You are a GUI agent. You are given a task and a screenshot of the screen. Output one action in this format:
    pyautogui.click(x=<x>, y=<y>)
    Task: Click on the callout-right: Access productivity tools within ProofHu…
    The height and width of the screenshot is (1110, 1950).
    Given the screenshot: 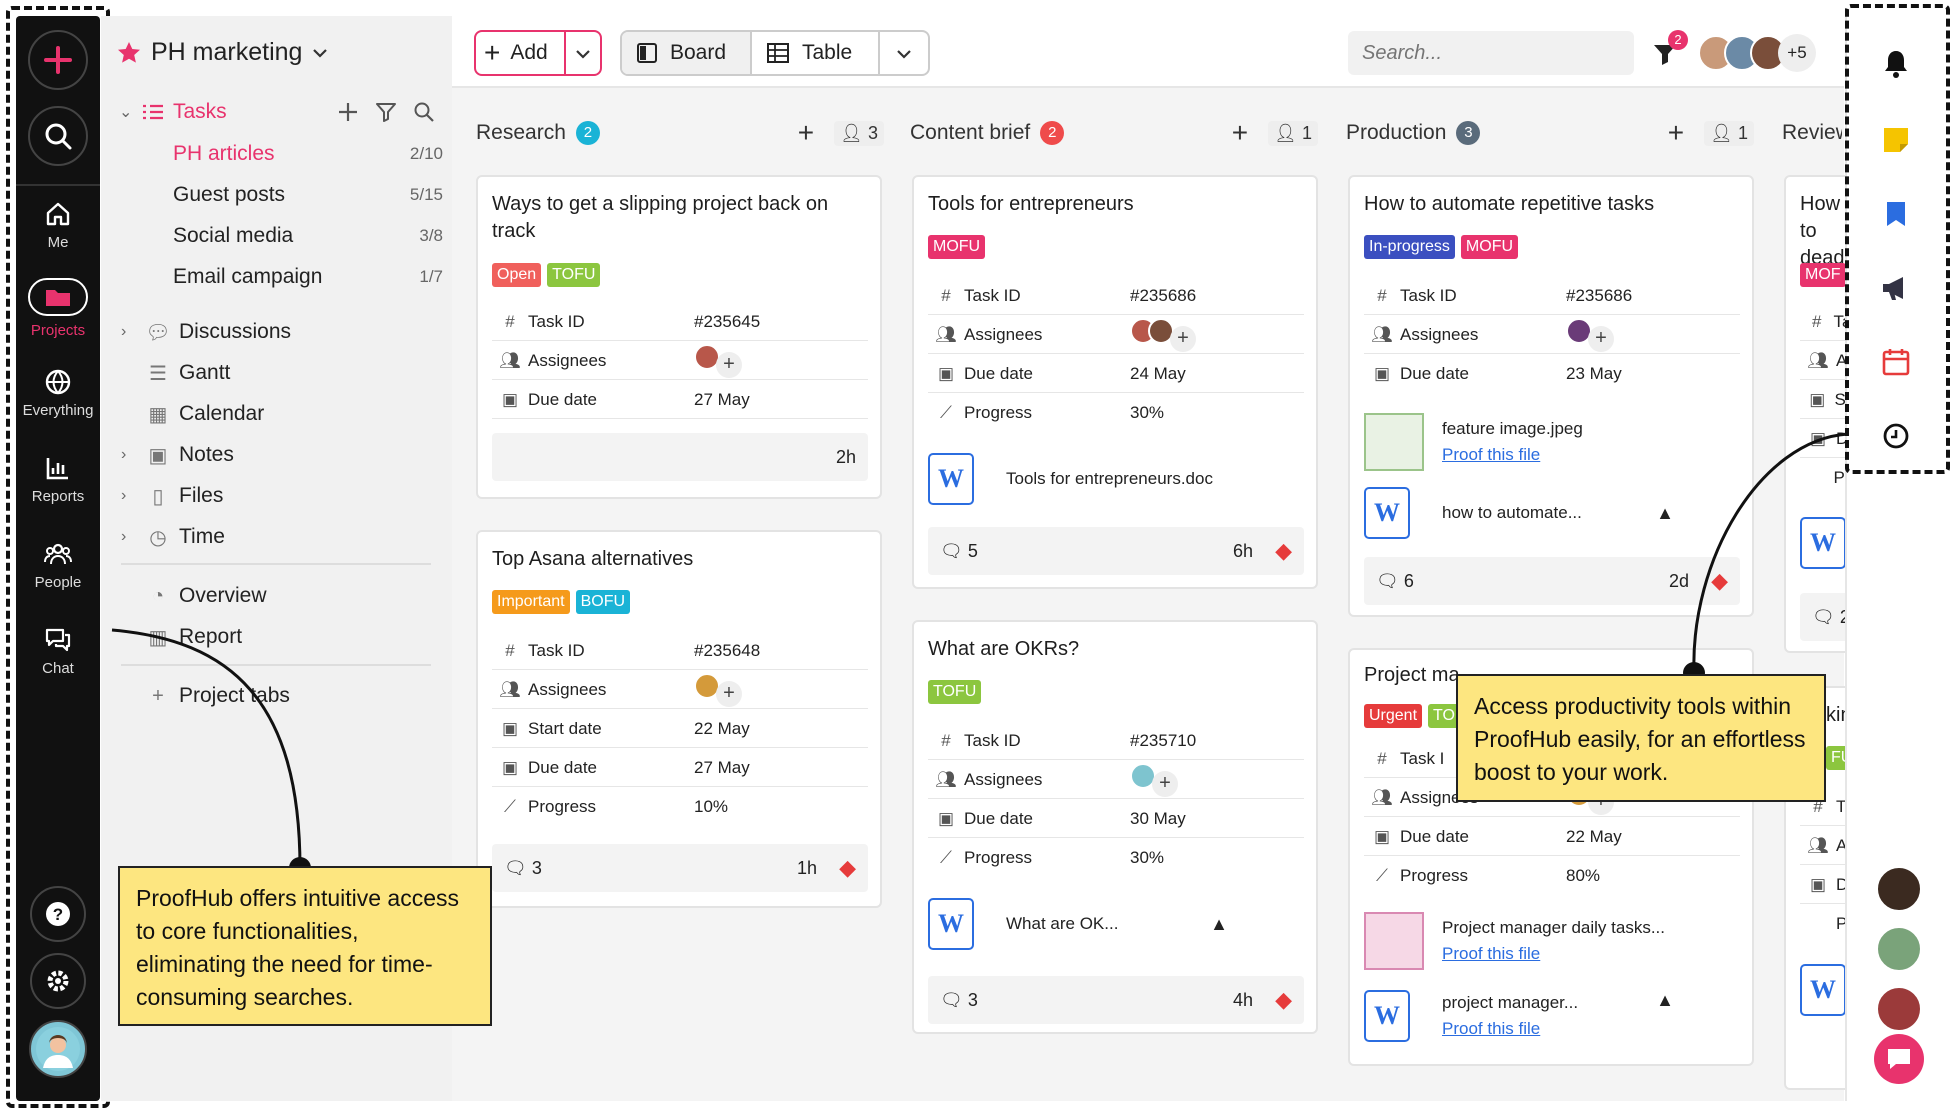 What is the action you would take?
    pyautogui.click(x=1641, y=738)
    